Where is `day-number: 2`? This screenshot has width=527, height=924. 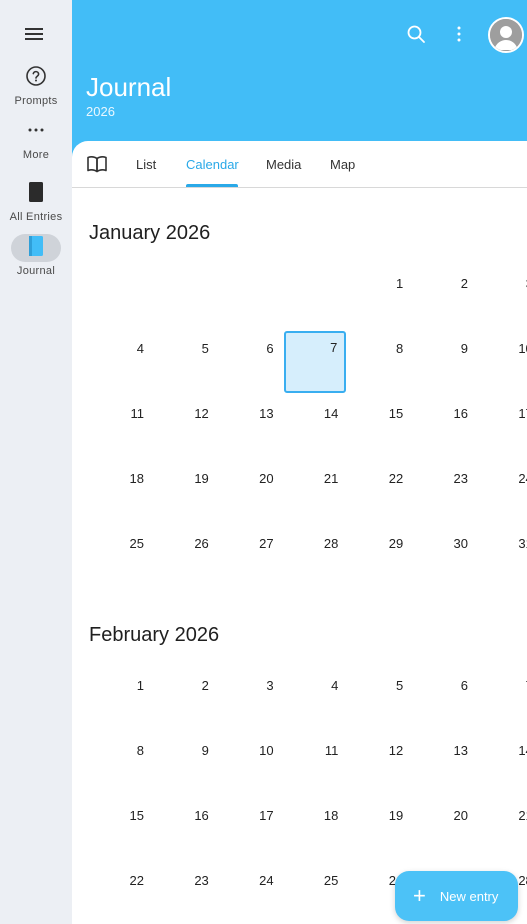
day-number: 2 is located at coordinates (464, 283).